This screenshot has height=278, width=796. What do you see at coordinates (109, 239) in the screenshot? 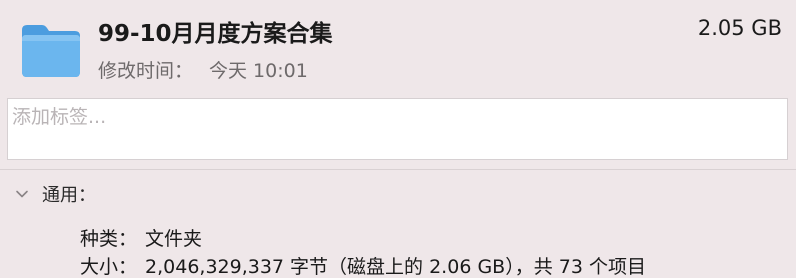
I see `kind-label: 种类：` at bounding box center [109, 239].